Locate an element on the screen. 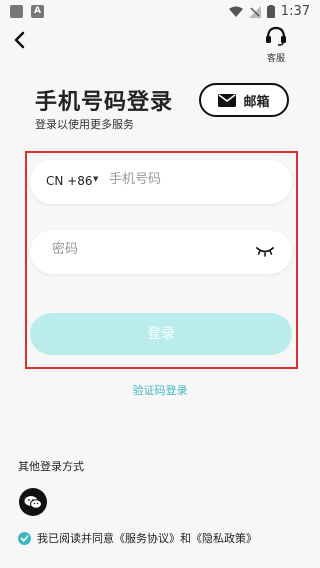 This screenshot has height=568, width=320. back-button is located at coordinates (20, 40).